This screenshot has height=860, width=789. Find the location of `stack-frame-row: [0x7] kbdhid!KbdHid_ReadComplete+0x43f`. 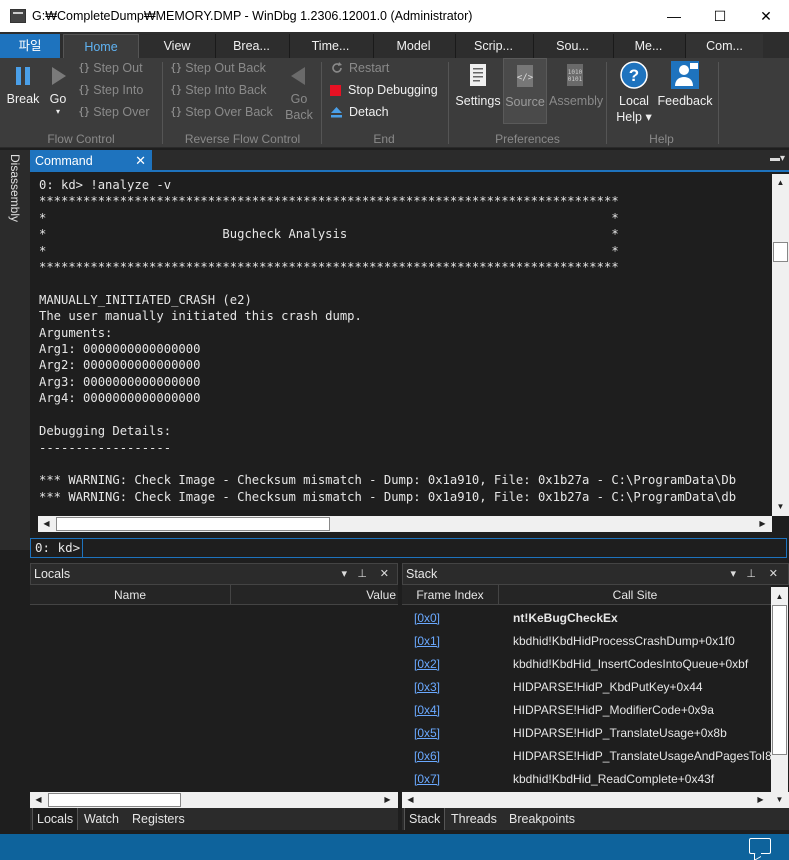

stack-frame-row: [0x7] kbdhid!KbdHid_ReadComplete+0x43f is located at coordinates (586, 779).